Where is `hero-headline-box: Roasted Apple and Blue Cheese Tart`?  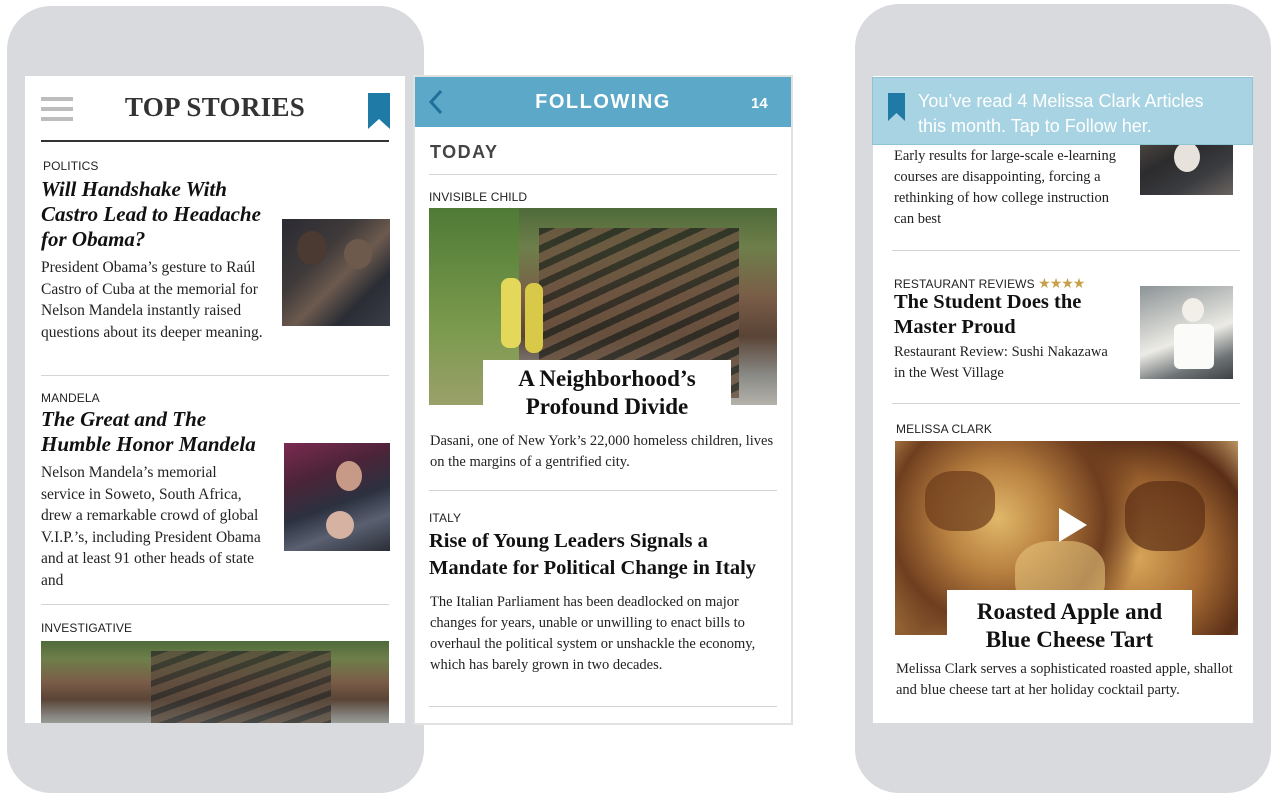 hero-headline-box: Roasted Apple and Blue Cheese Tart is located at coordinates (1069, 623).